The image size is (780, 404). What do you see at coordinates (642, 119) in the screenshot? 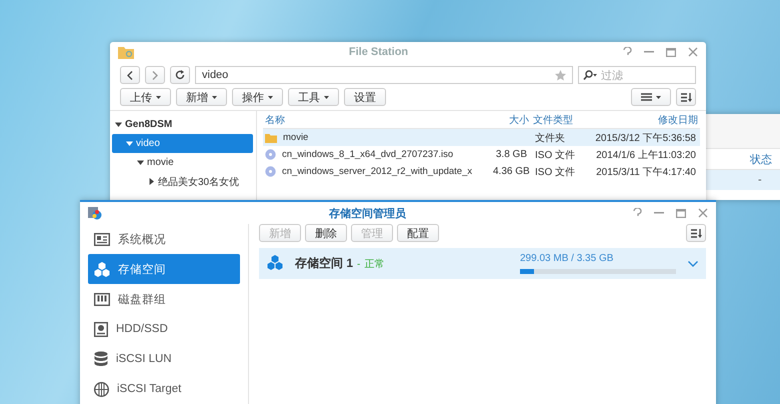
I see `column-header: 修改日期` at bounding box center [642, 119].